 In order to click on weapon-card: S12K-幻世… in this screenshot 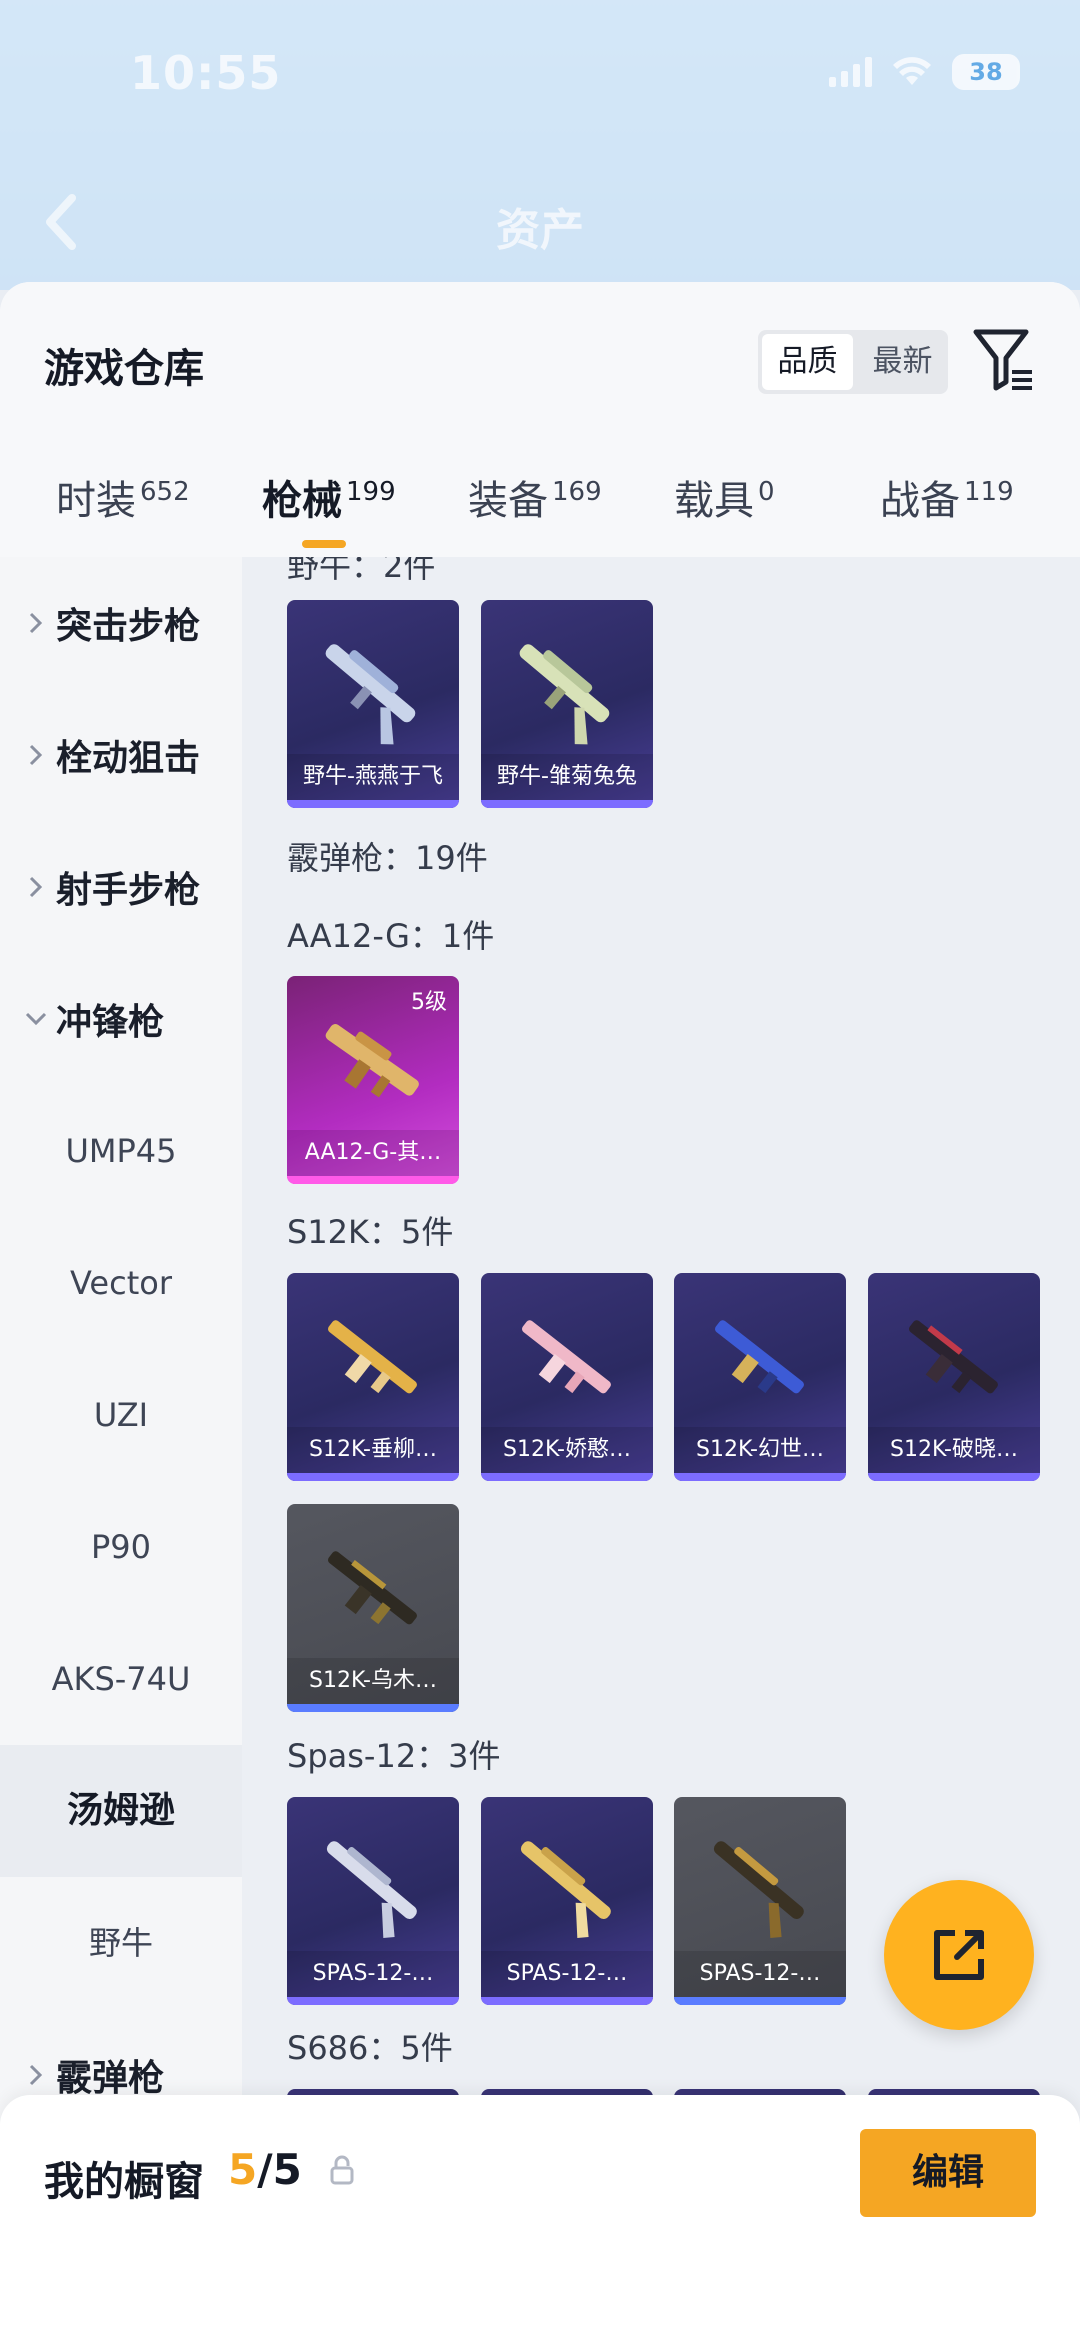, I will do `click(760, 1377)`.